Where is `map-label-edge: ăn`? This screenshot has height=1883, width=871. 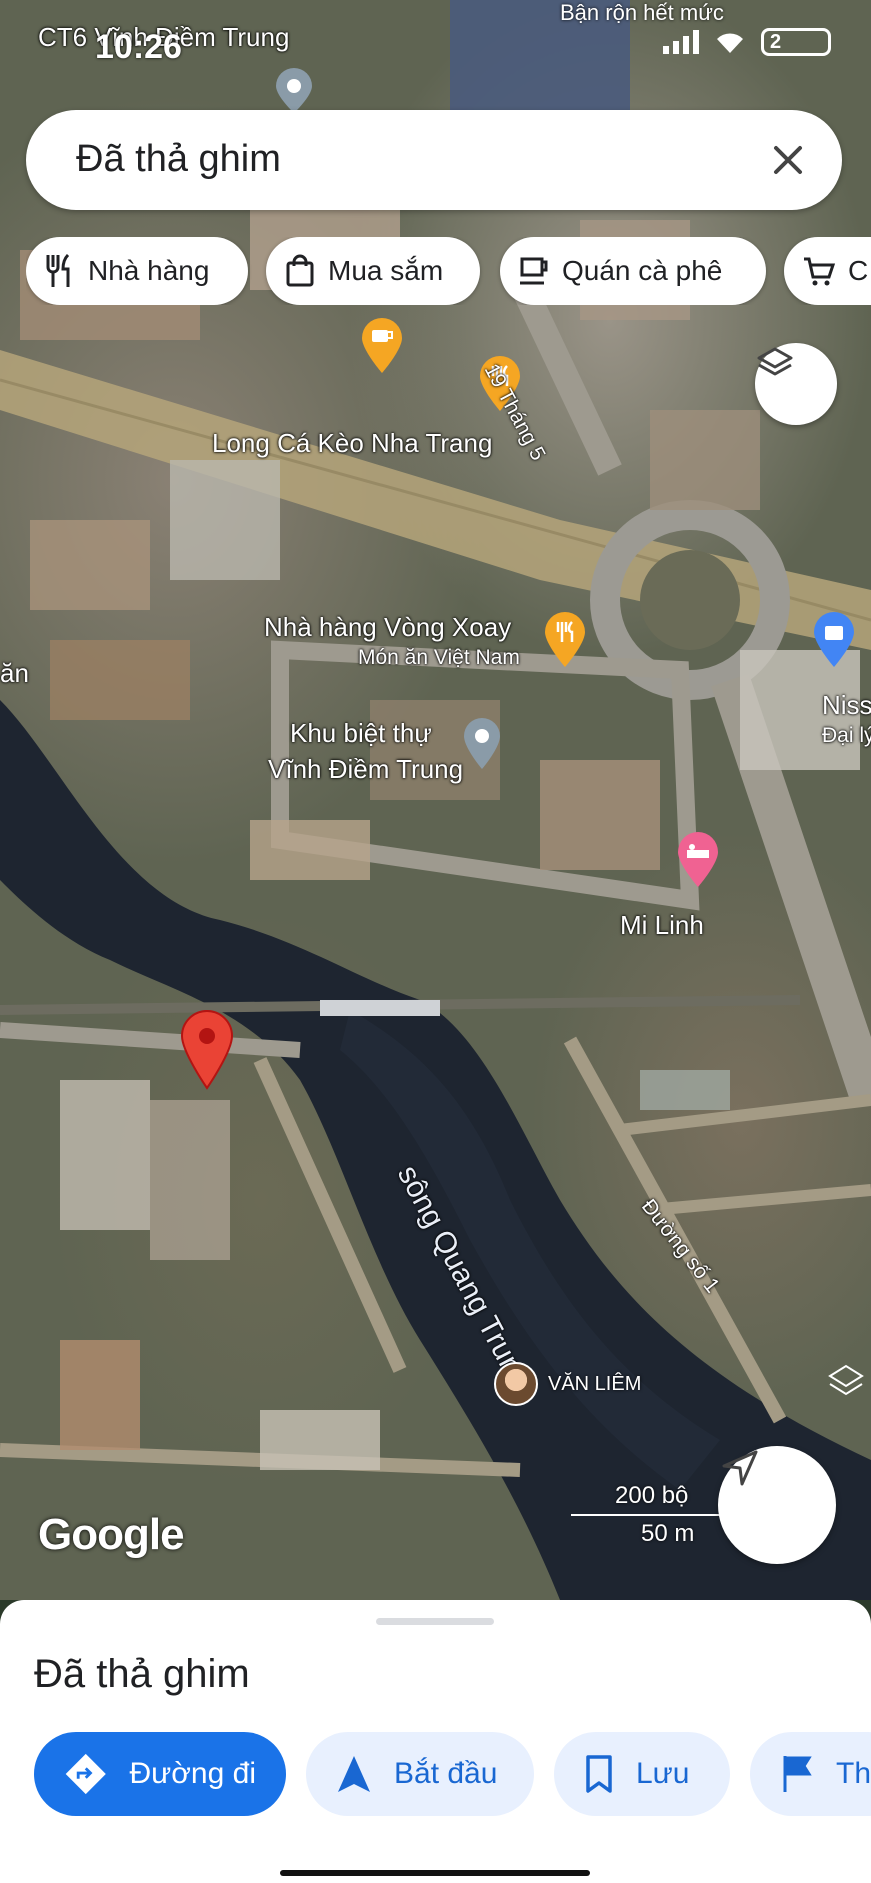 map-label-edge: ăn is located at coordinates (14, 673).